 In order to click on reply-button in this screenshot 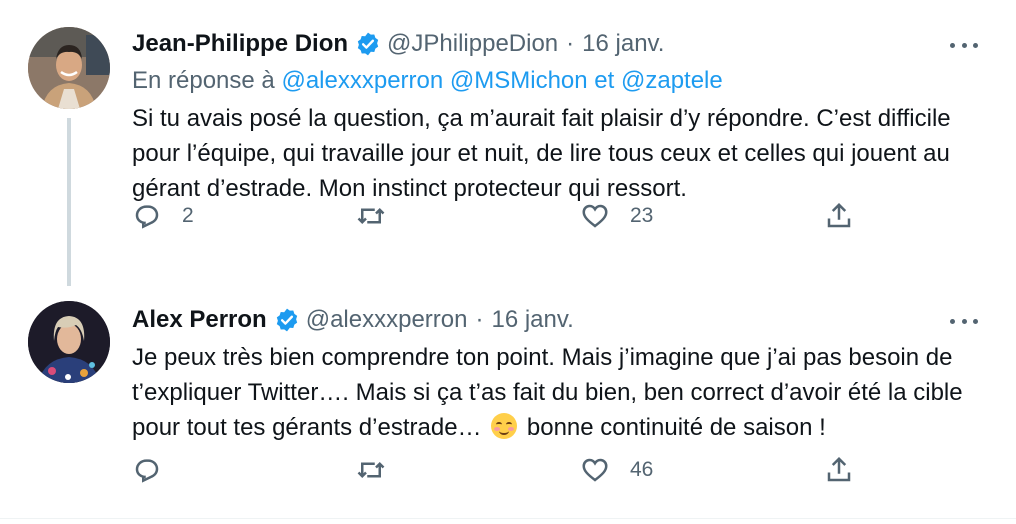, I will do `click(157, 470)`.